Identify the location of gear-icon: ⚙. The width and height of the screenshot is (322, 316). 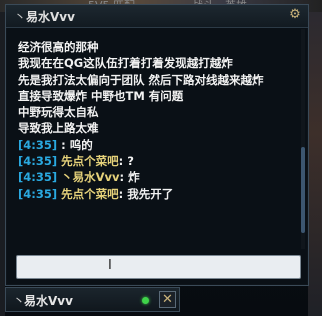
(295, 15).